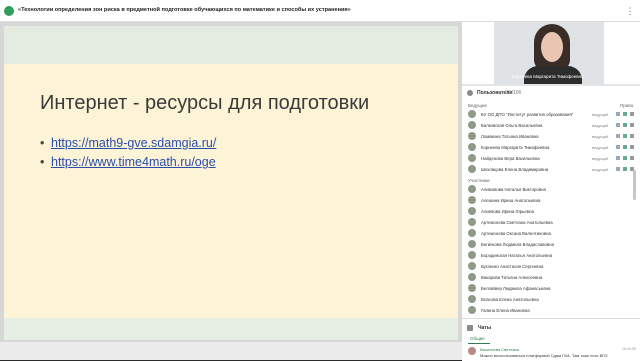 The height and width of the screenshot is (361, 640). I want to click on user-name: Шеховцова Елена Владимировна, so click(515, 169).